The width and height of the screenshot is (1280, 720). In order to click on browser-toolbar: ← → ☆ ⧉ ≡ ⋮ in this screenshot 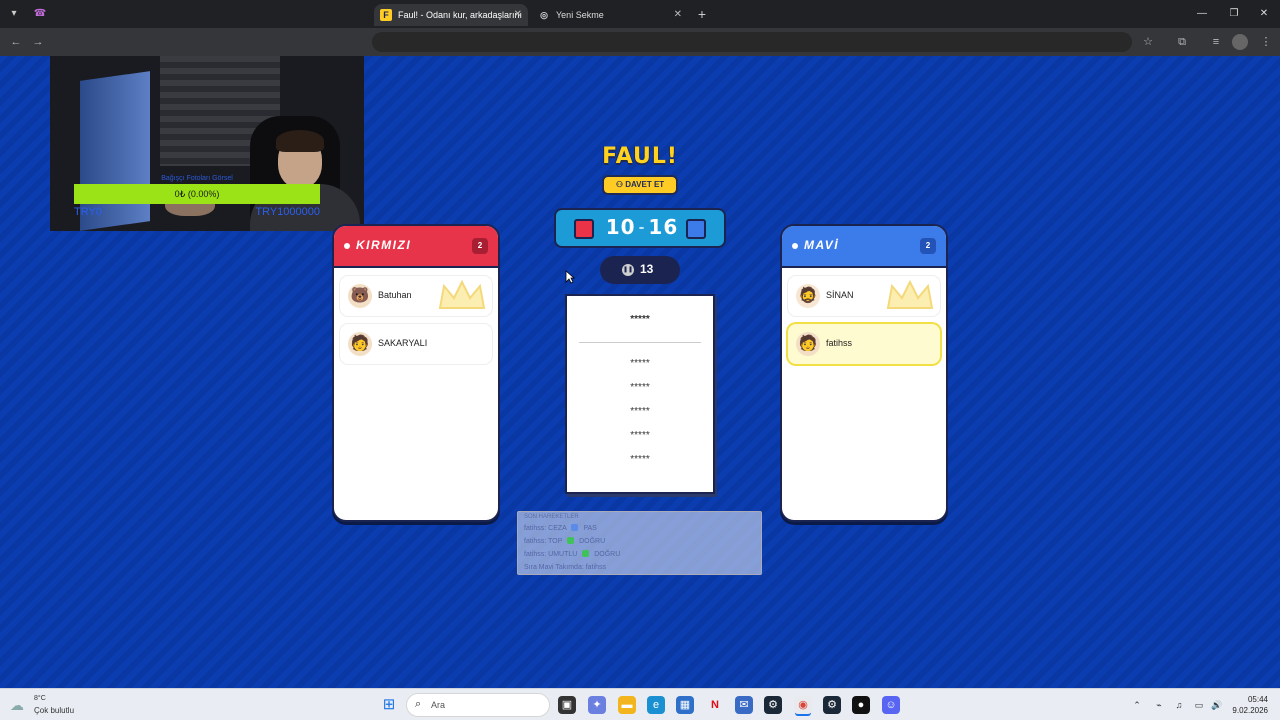, I will do `click(640, 42)`.